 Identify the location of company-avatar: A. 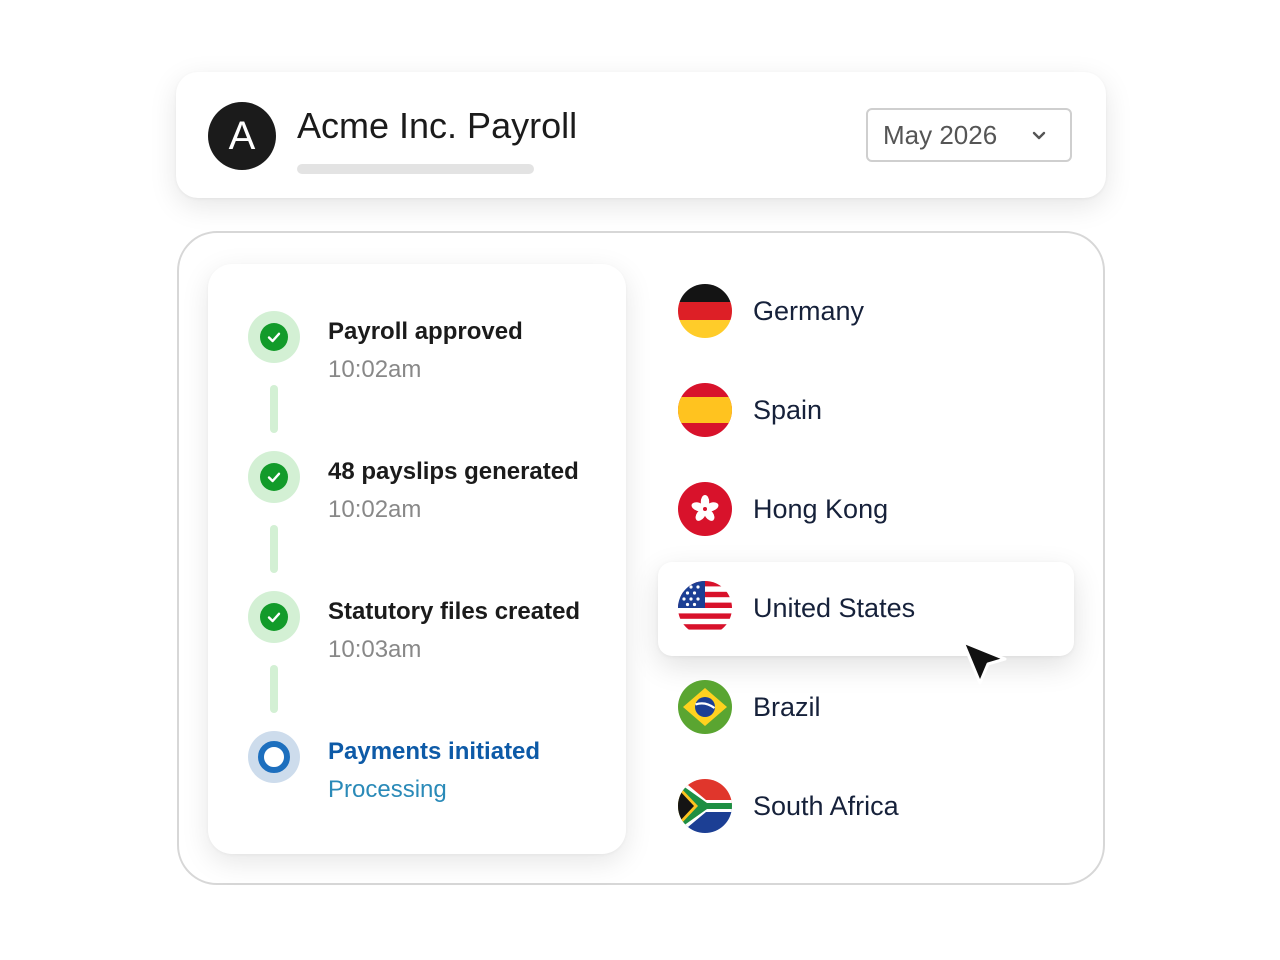
(242, 136).